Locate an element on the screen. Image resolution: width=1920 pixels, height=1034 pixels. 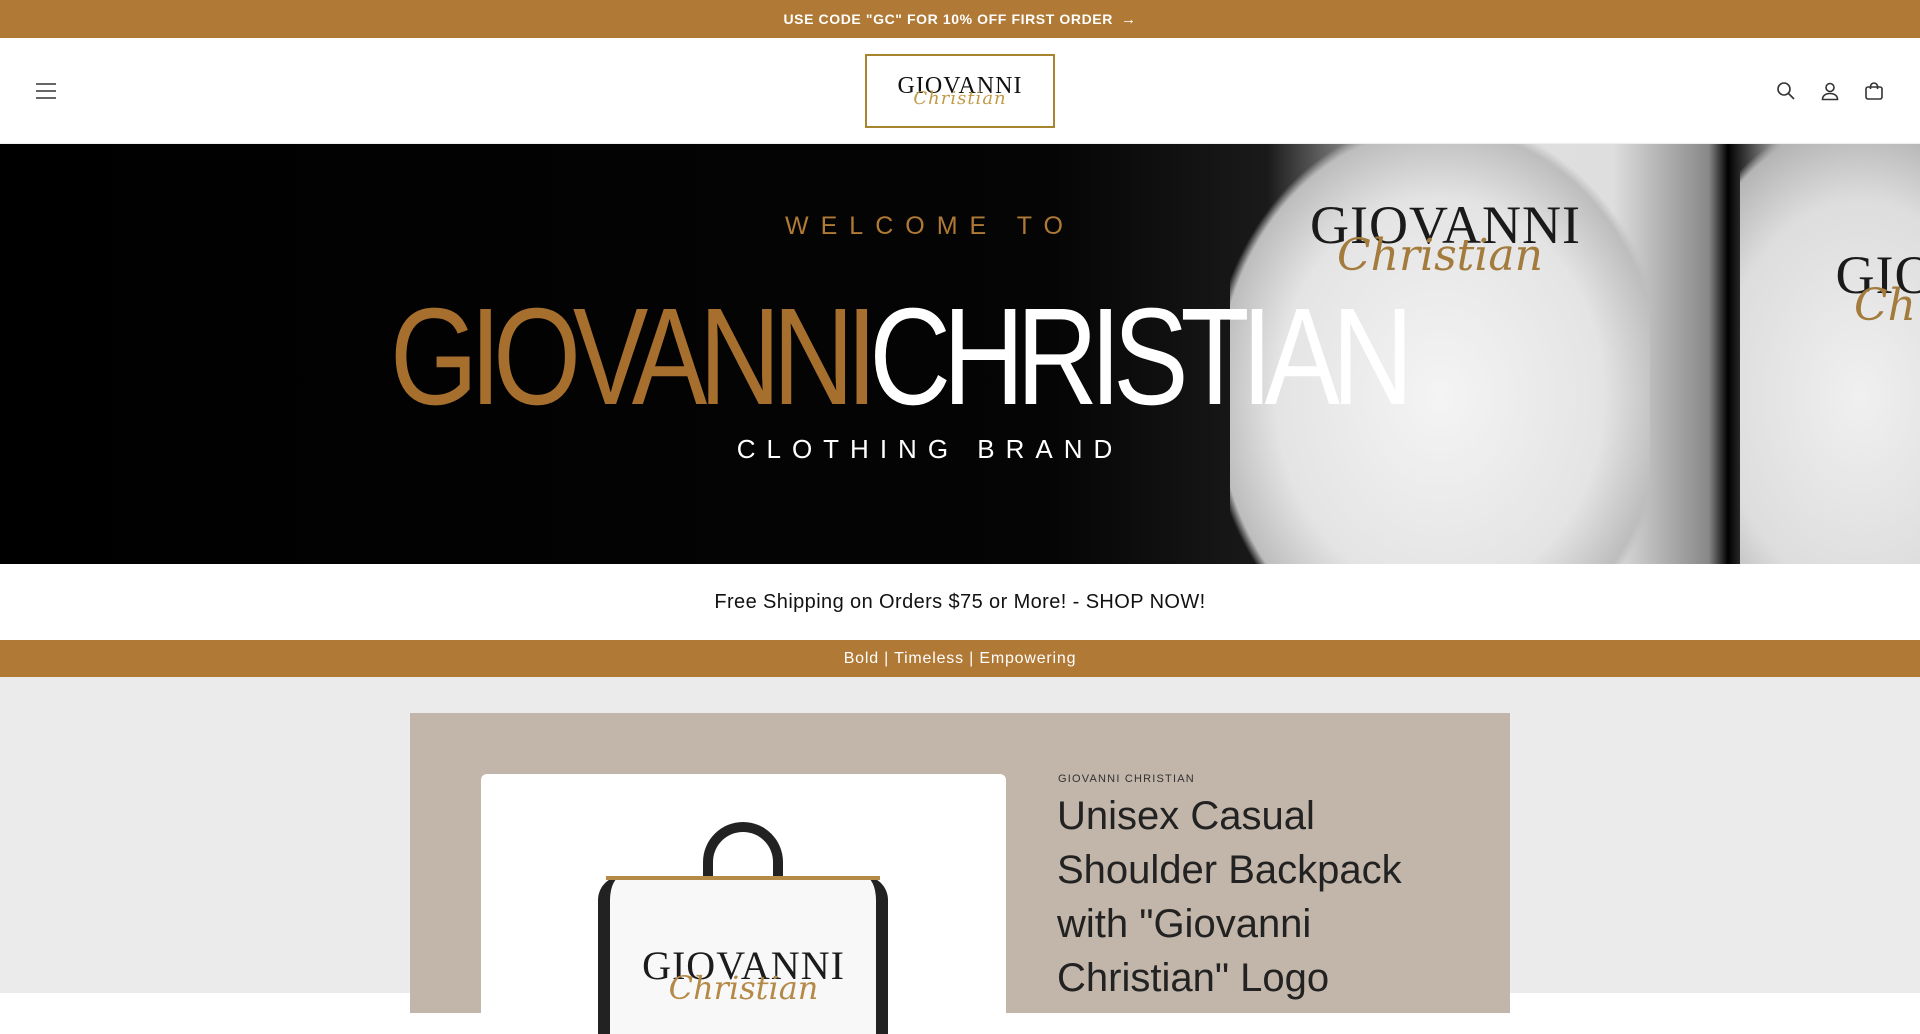
tshirt-logo-script-2: Ch is located at coordinates (1884, 305).